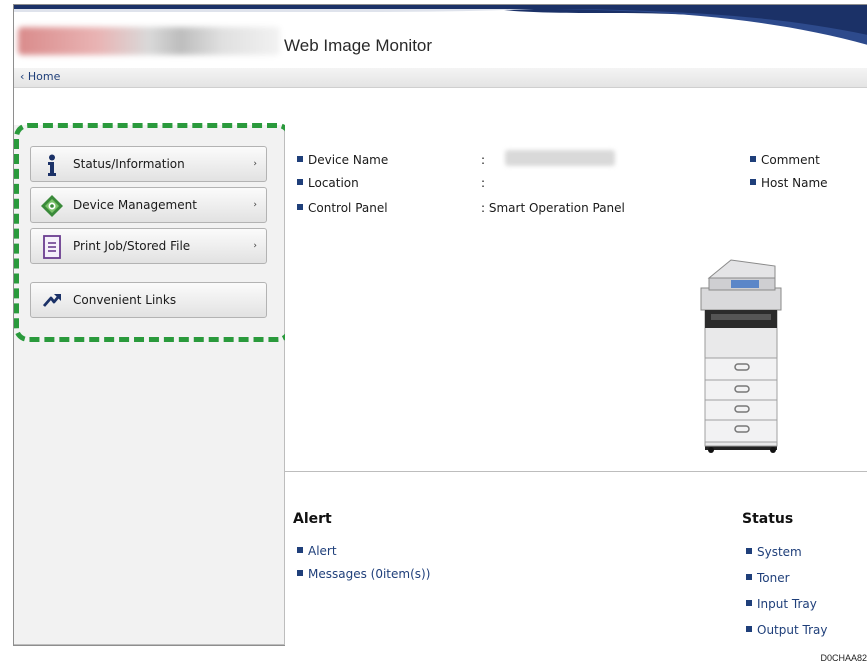 The image size is (867, 669). What do you see at coordinates (440, 78) in the screenshot?
I see `breadcrumb: ‹ Home` at bounding box center [440, 78].